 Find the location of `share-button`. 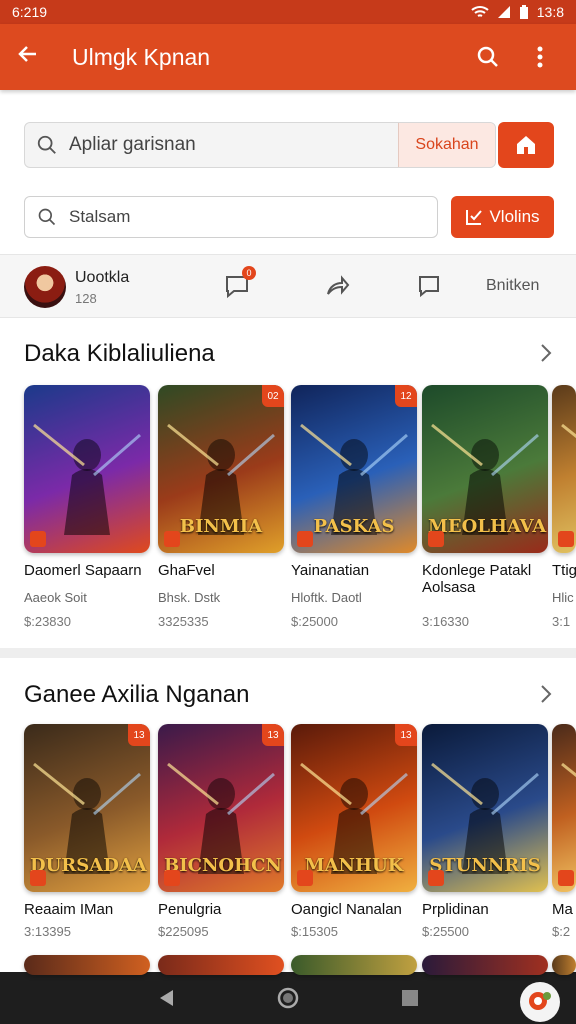

share-button is located at coordinates (337, 286).